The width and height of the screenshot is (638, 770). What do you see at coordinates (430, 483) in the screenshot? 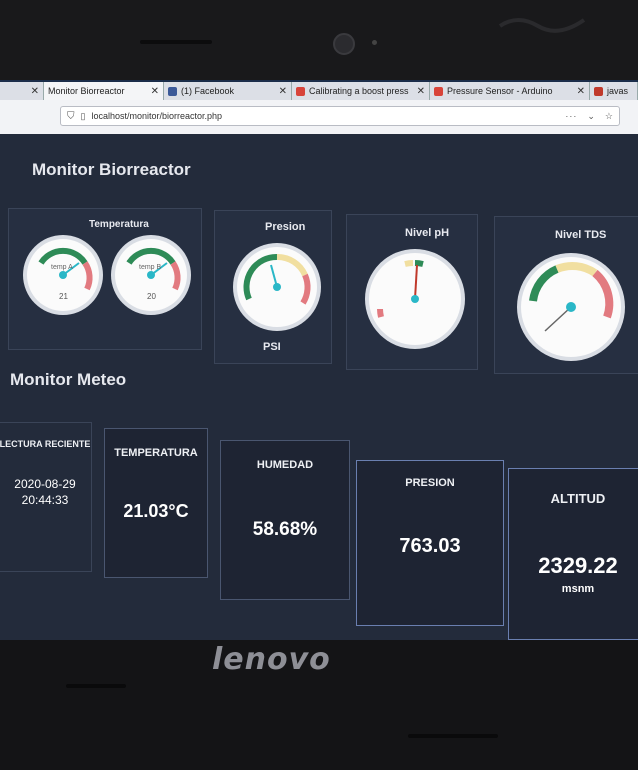
I see `presion-card-title: PRESION` at bounding box center [430, 483].